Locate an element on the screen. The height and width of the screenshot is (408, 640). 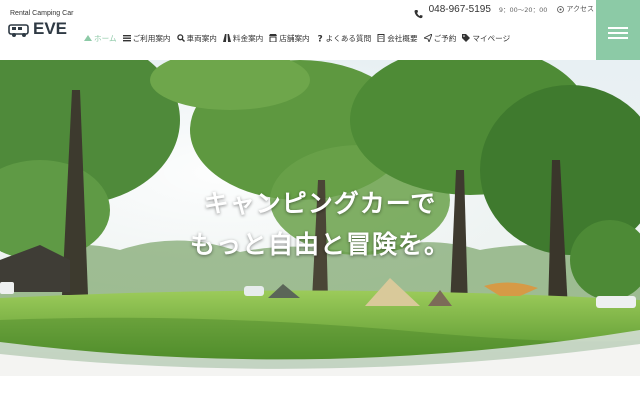
nav-item-home: ホーム is located at coordinates (103, 38).